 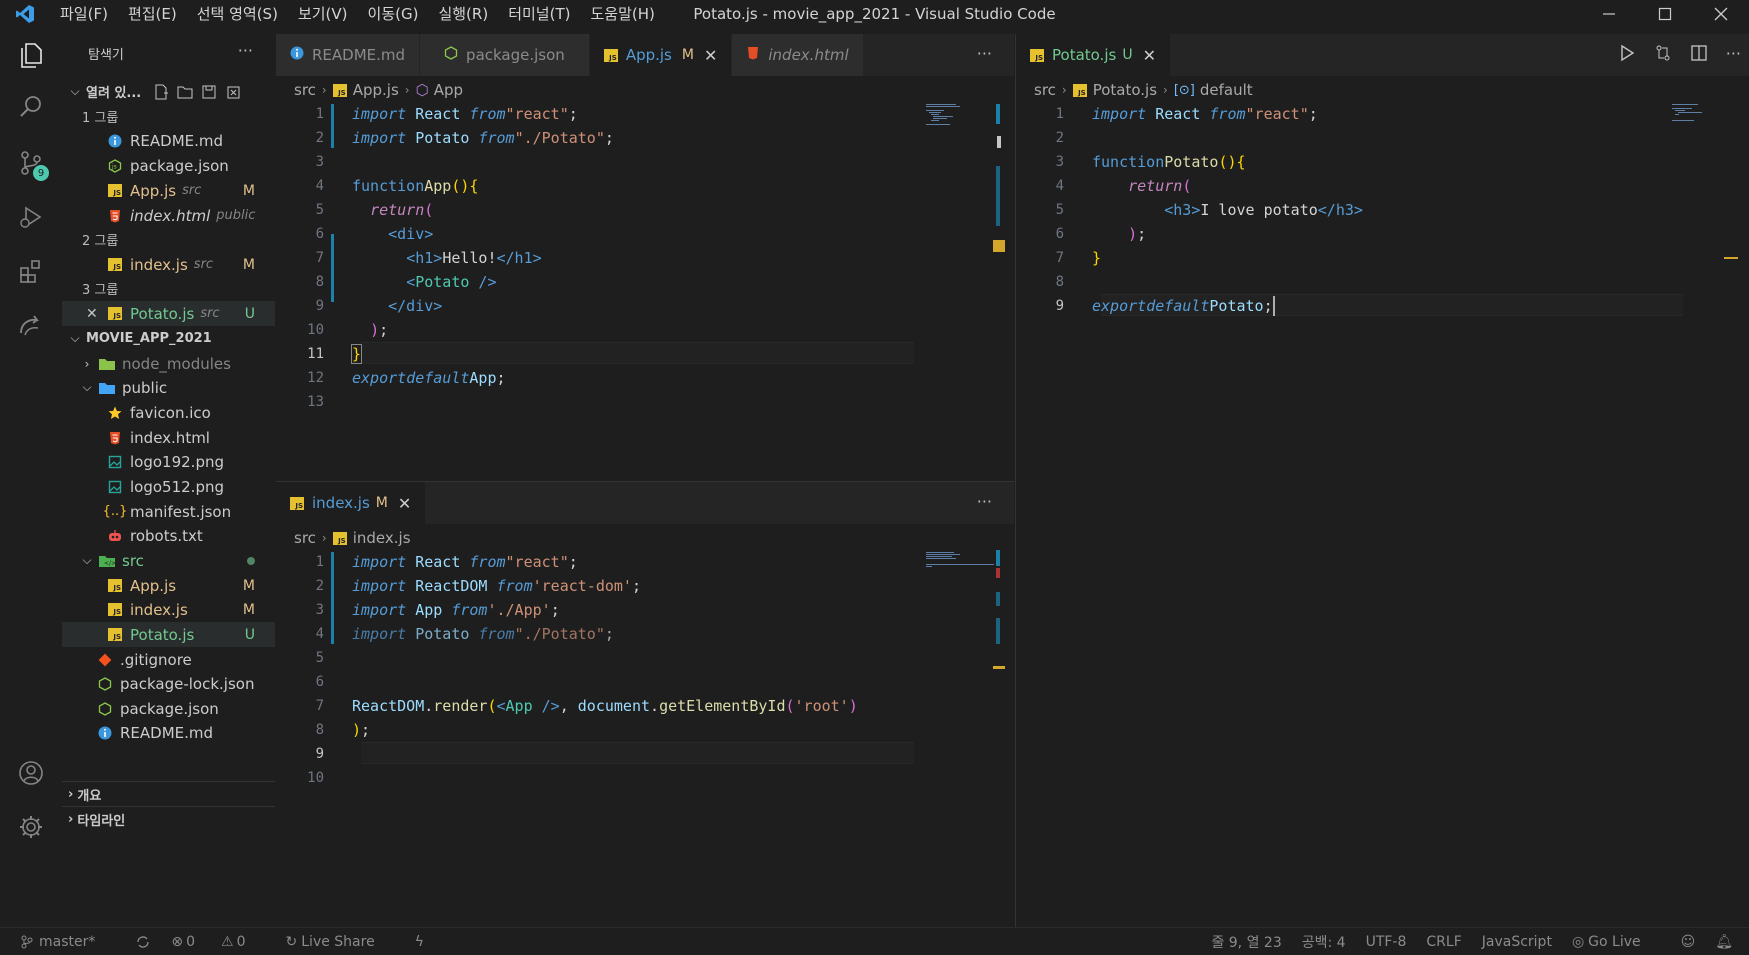 What do you see at coordinates (96, 314) in the screenshot?
I see `close-icon: ✕` at bounding box center [96, 314].